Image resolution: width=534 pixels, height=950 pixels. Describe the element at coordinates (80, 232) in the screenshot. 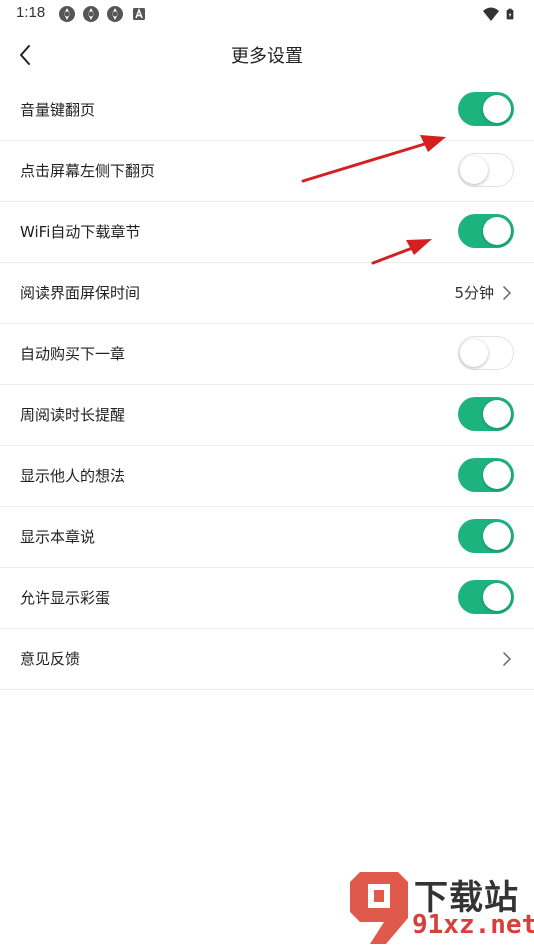

I see `setting-label: WiFi自动下载章节` at that location.